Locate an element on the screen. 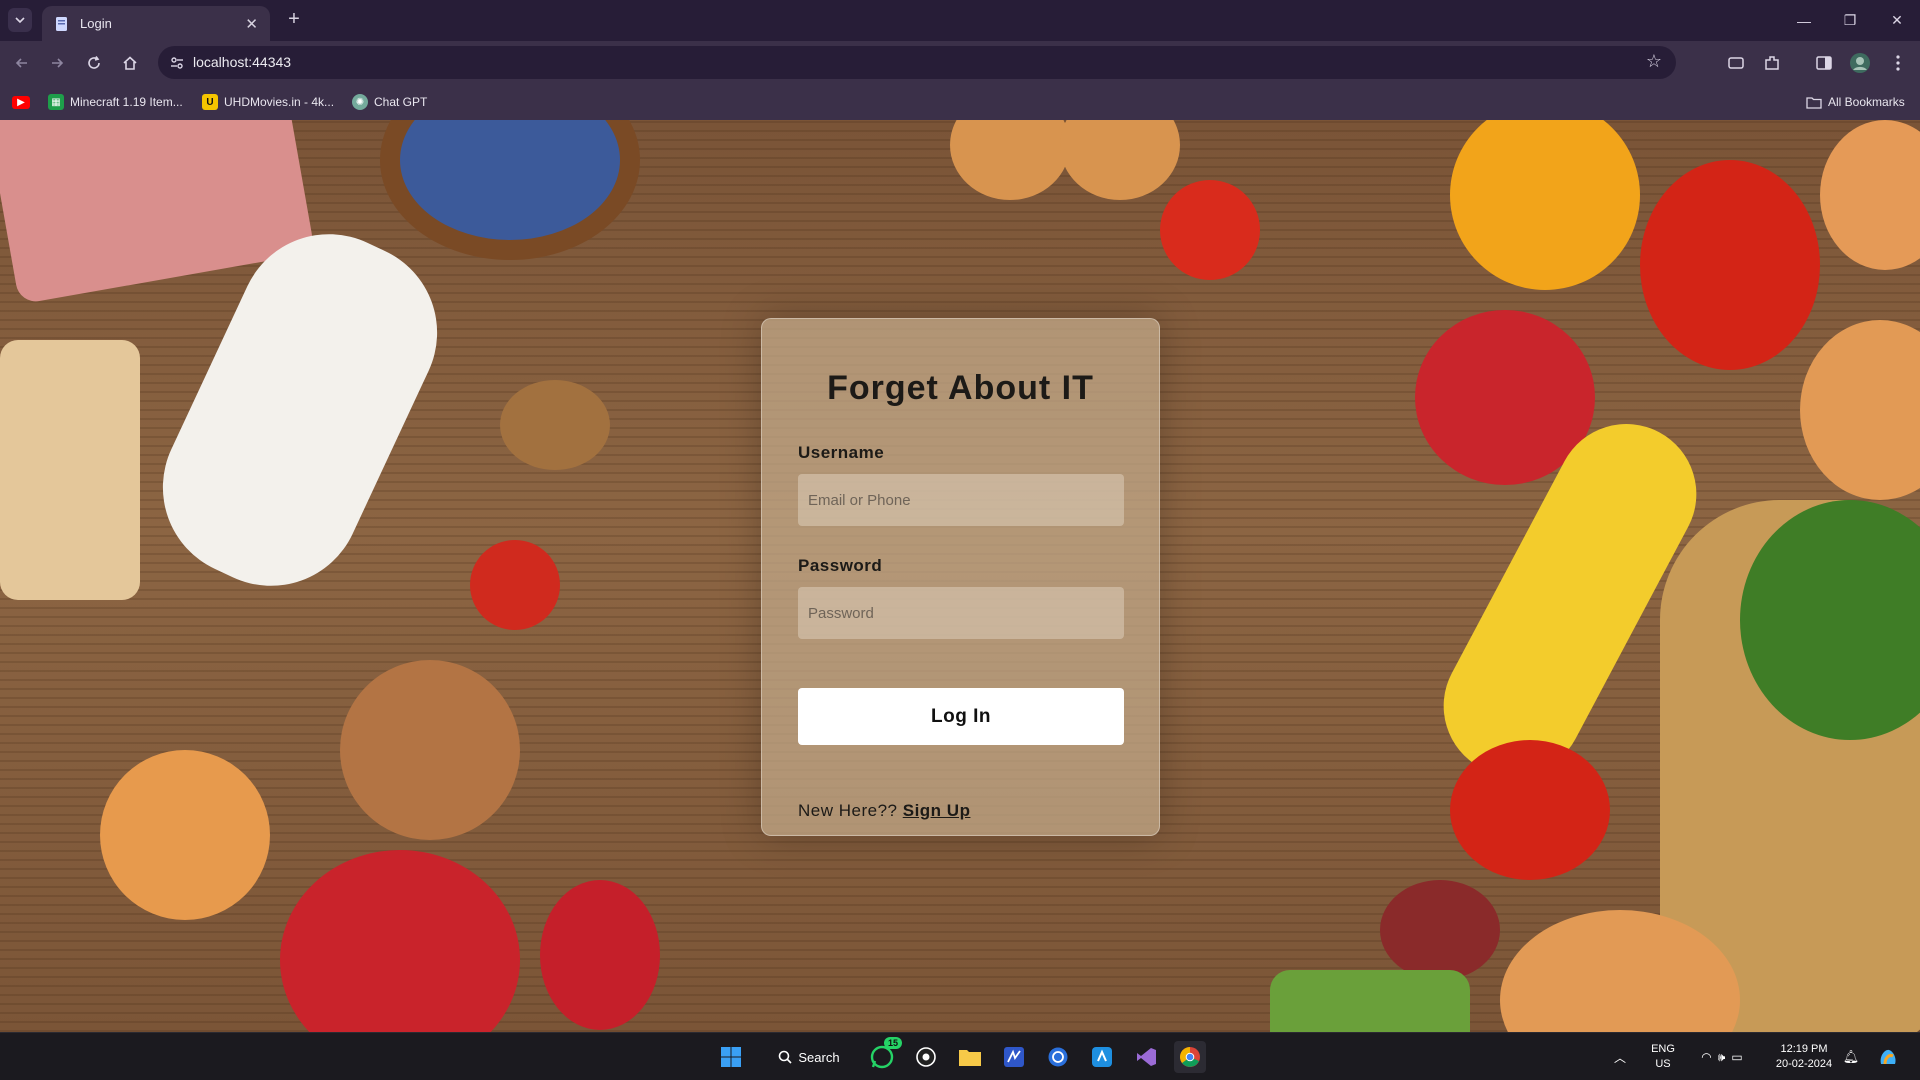 The image size is (1920, 1080). reload-icon is located at coordinates (94, 62).